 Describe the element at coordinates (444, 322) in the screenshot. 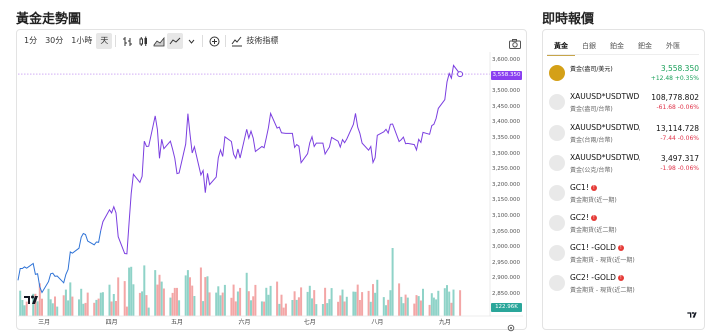

I see `x-tick-label: 九月` at that location.